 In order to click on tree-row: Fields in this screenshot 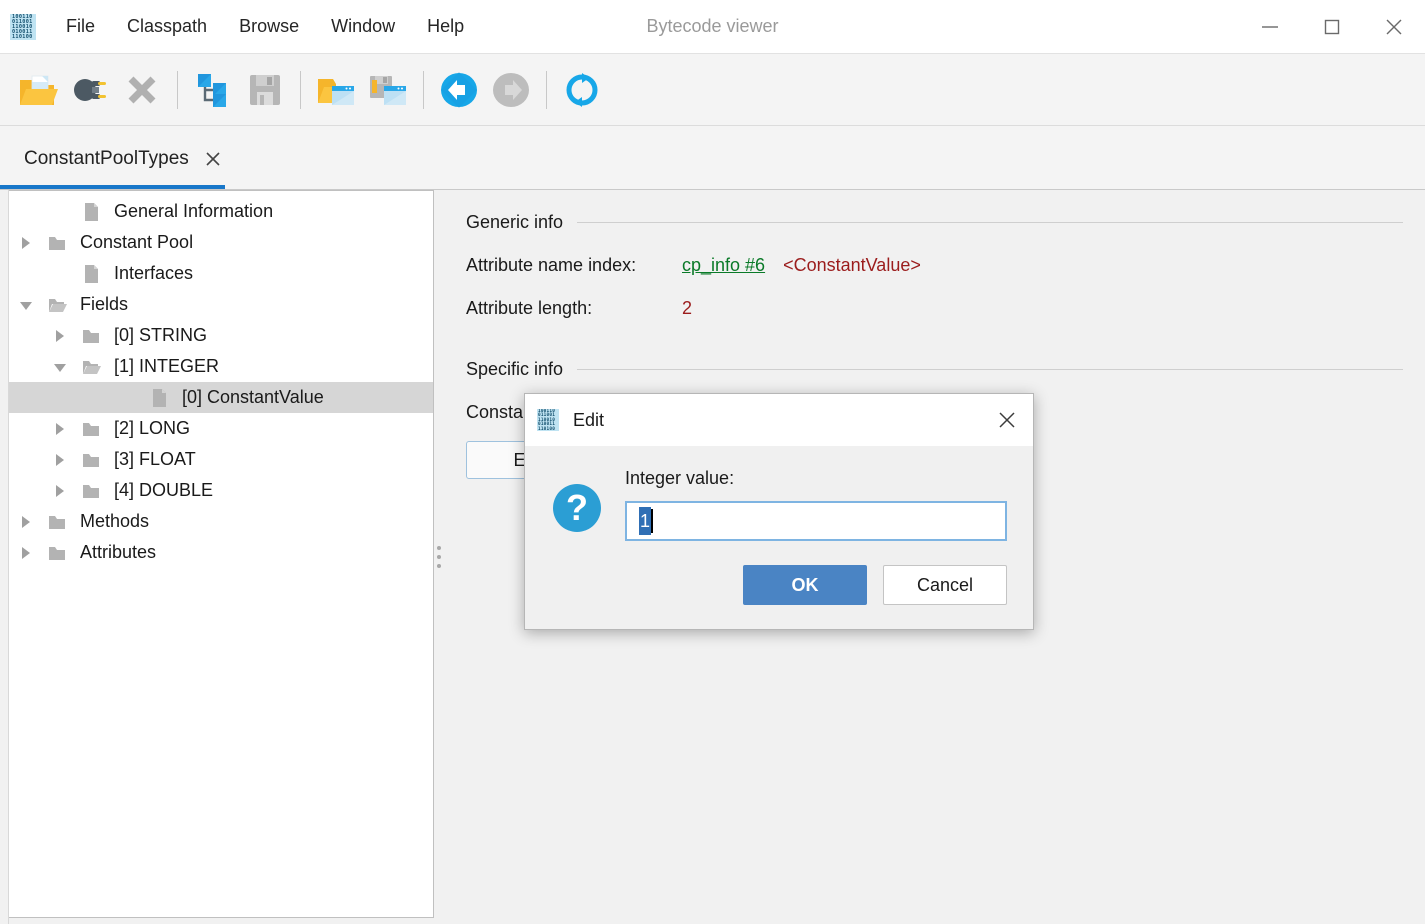, I will do `click(221, 304)`.